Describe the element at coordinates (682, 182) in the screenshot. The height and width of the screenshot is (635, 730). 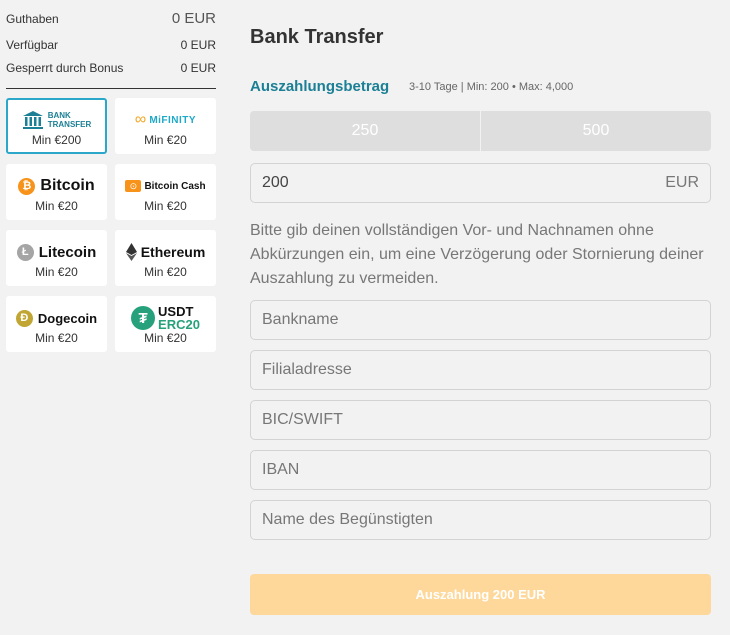
I see `currency-label: EUR` at that location.